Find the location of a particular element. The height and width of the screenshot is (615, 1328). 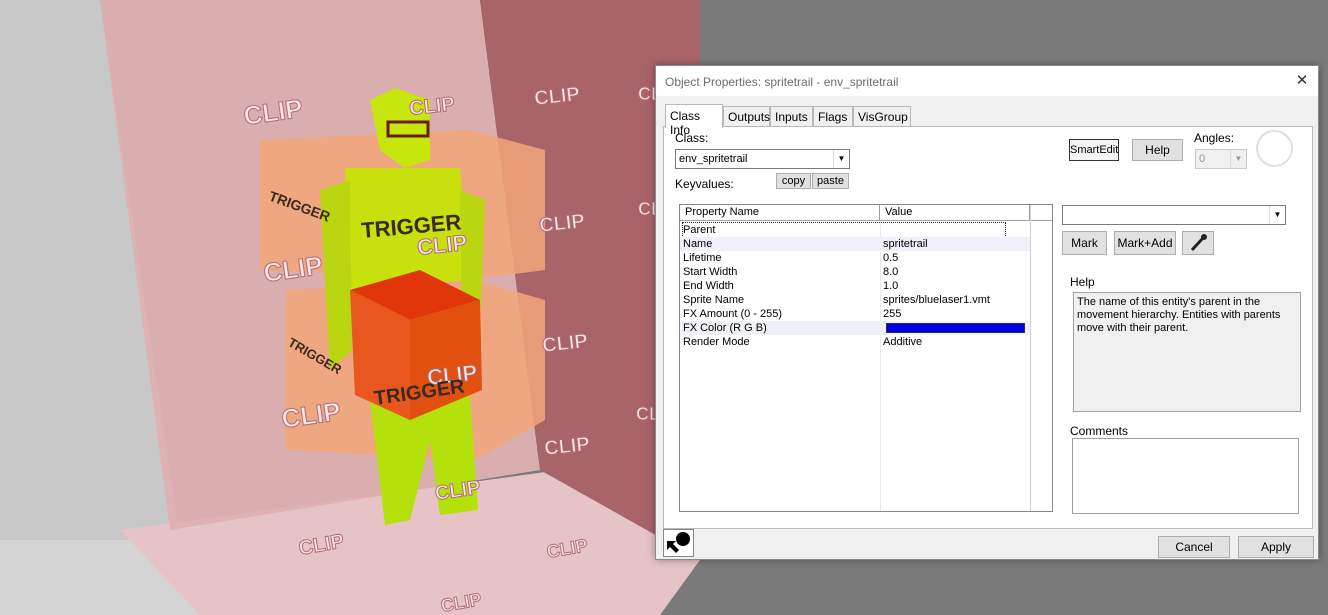

entity-pointer-icon is located at coordinates (678, 543).